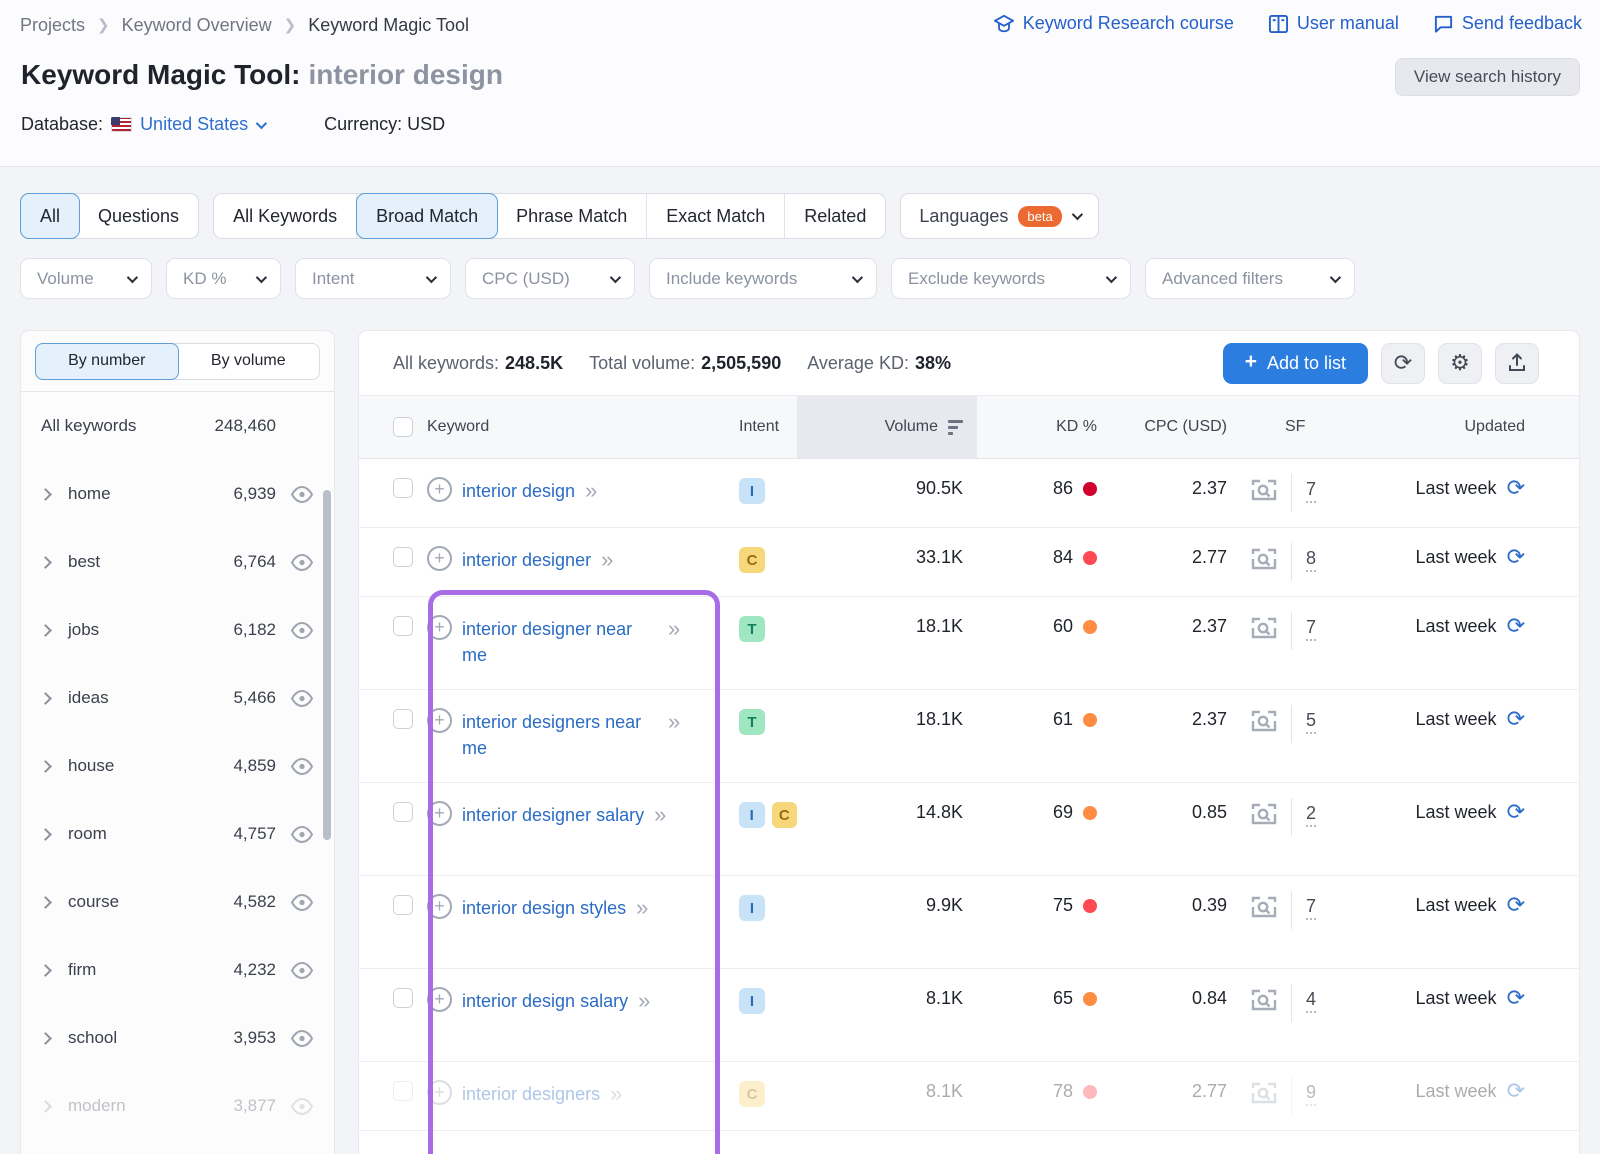 The width and height of the screenshot is (1600, 1154). What do you see at coordinates (716, 216) in the screenshot?
I see `tab-exact-match: Exact Match` at bounding box center [716, 216].